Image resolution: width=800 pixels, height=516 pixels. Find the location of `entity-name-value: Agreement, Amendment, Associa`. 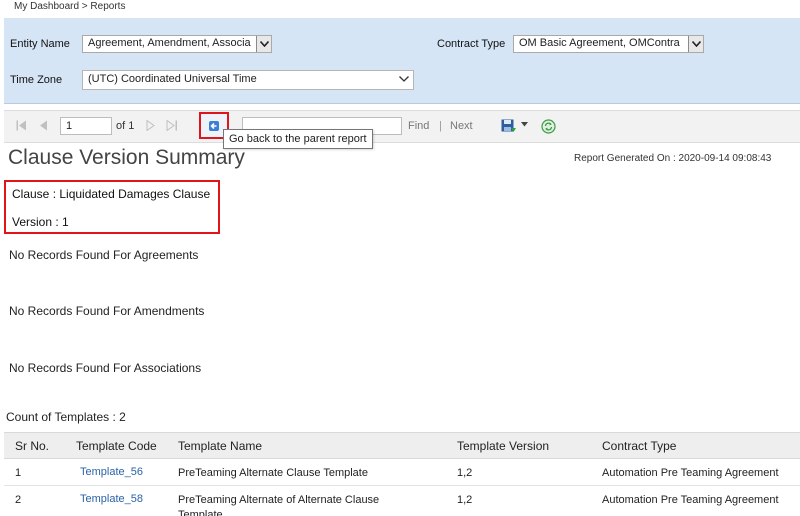

entity-name-value: Agreement, Amendment, Associa is located at coordinates (169, 43).